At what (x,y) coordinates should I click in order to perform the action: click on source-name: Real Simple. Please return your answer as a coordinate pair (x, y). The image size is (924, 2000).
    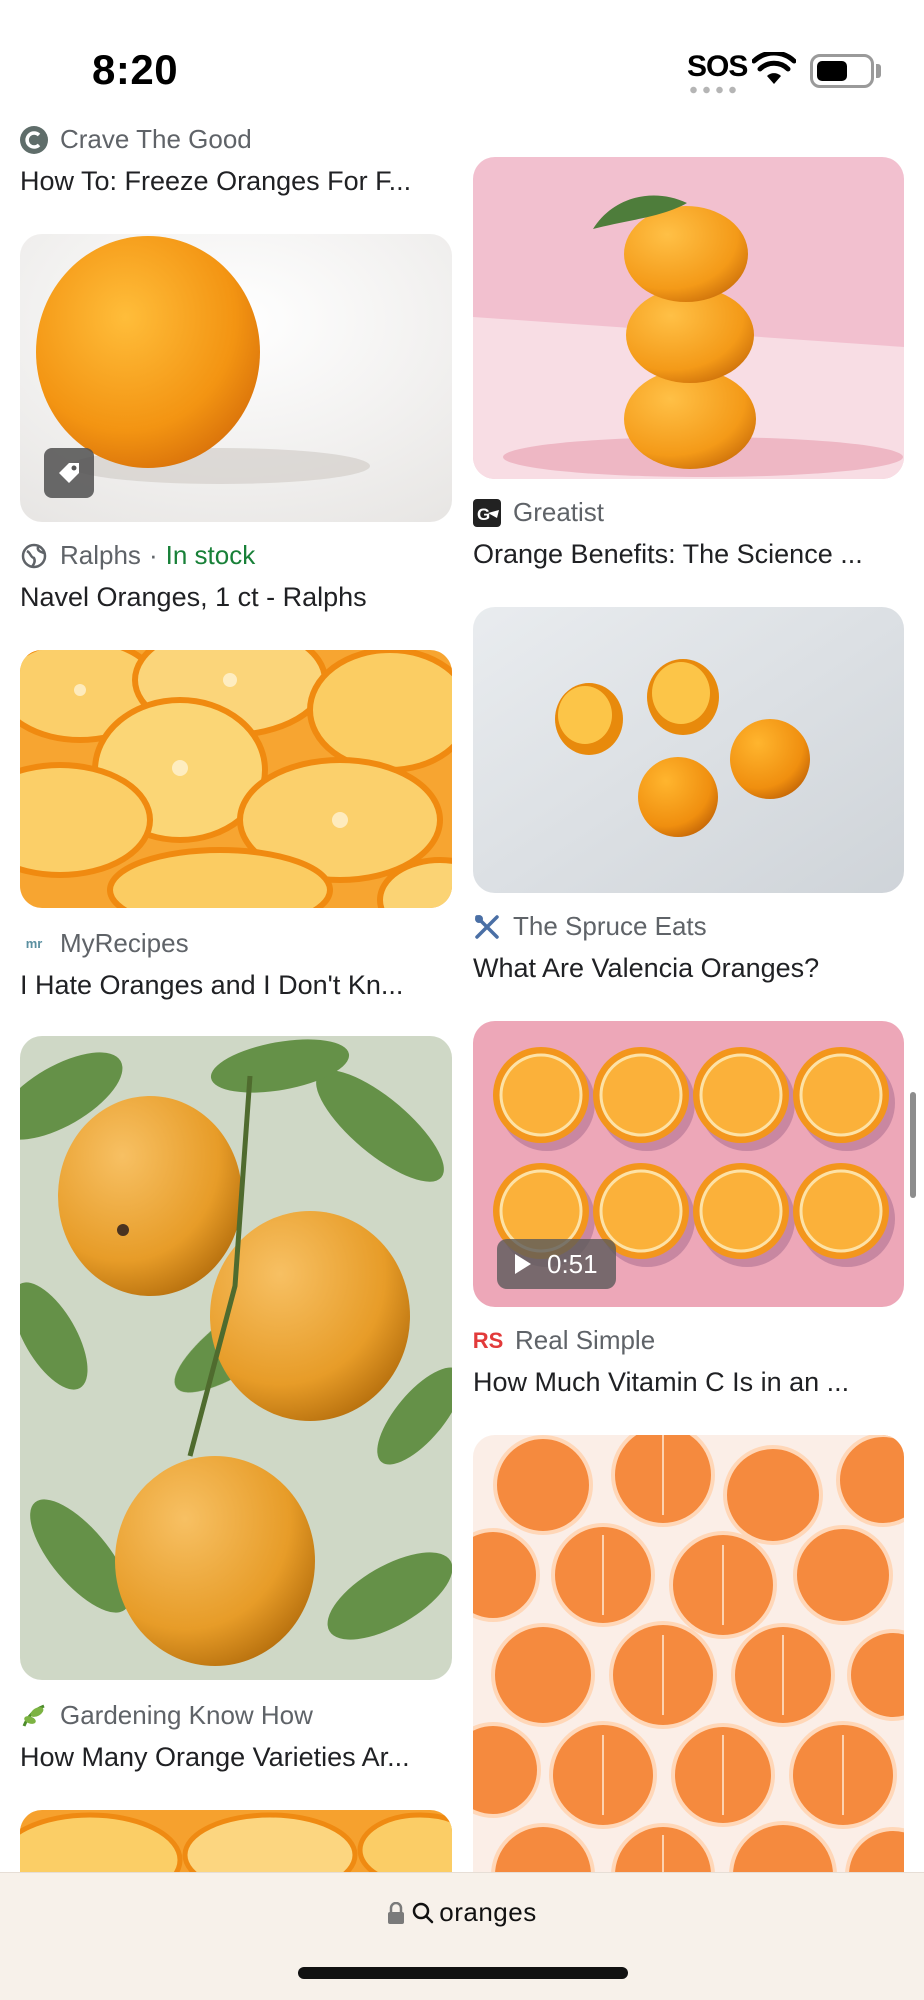
    Looking at the image, I should click on (585, 1340).